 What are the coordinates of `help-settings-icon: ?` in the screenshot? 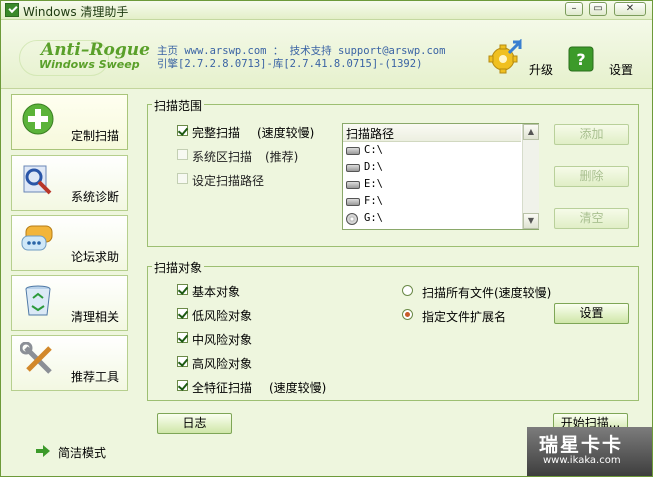 It's located at (581, 59).